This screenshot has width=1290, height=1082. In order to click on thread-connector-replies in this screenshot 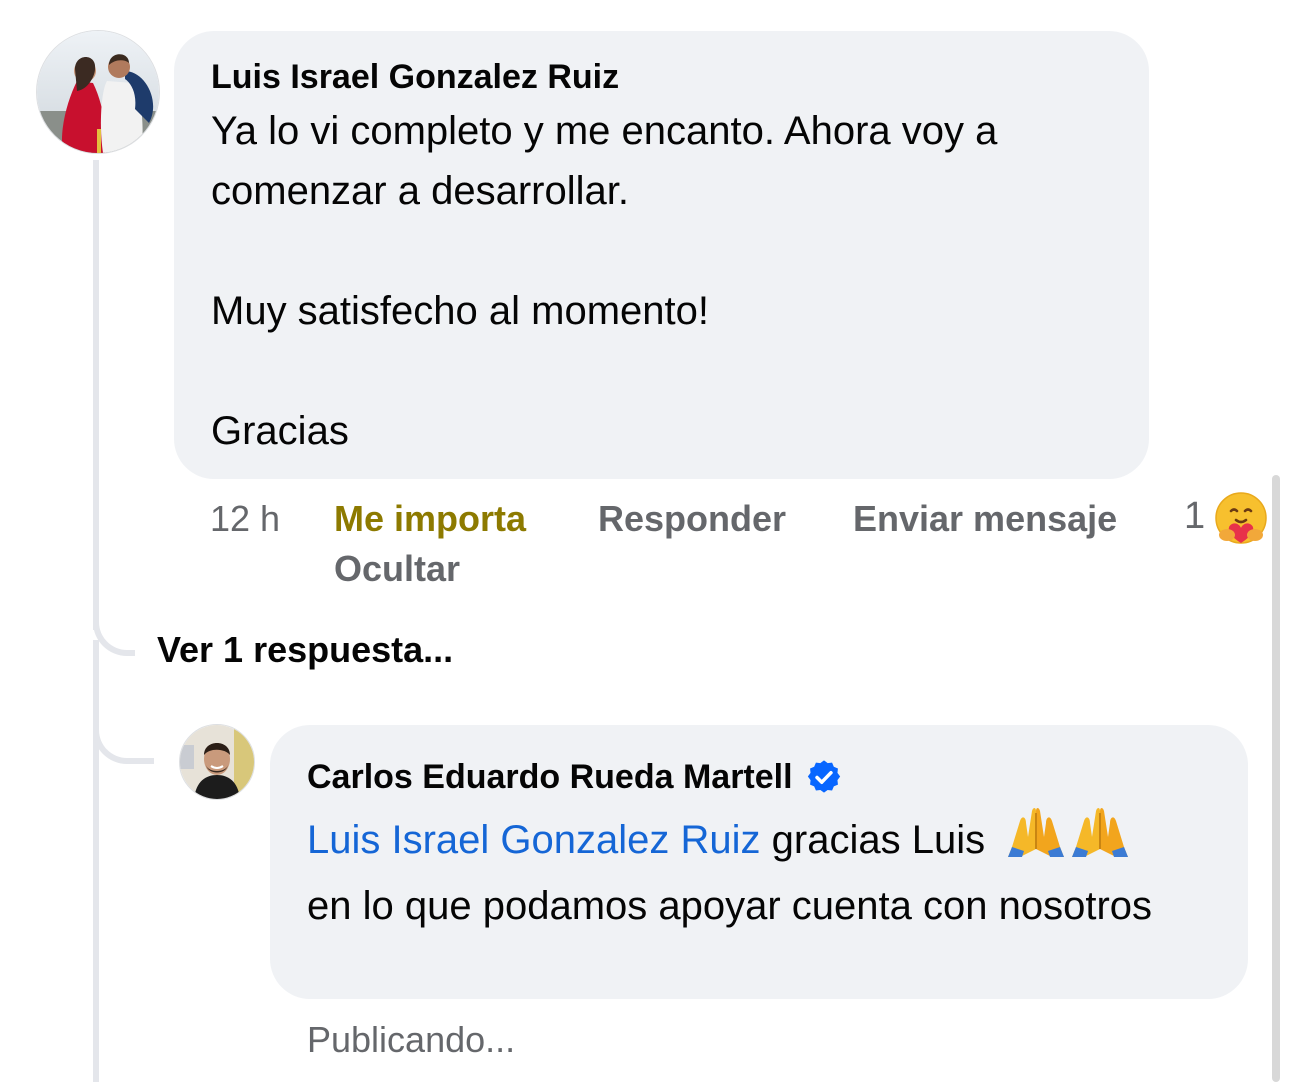, I will do `click(114, 623)`.